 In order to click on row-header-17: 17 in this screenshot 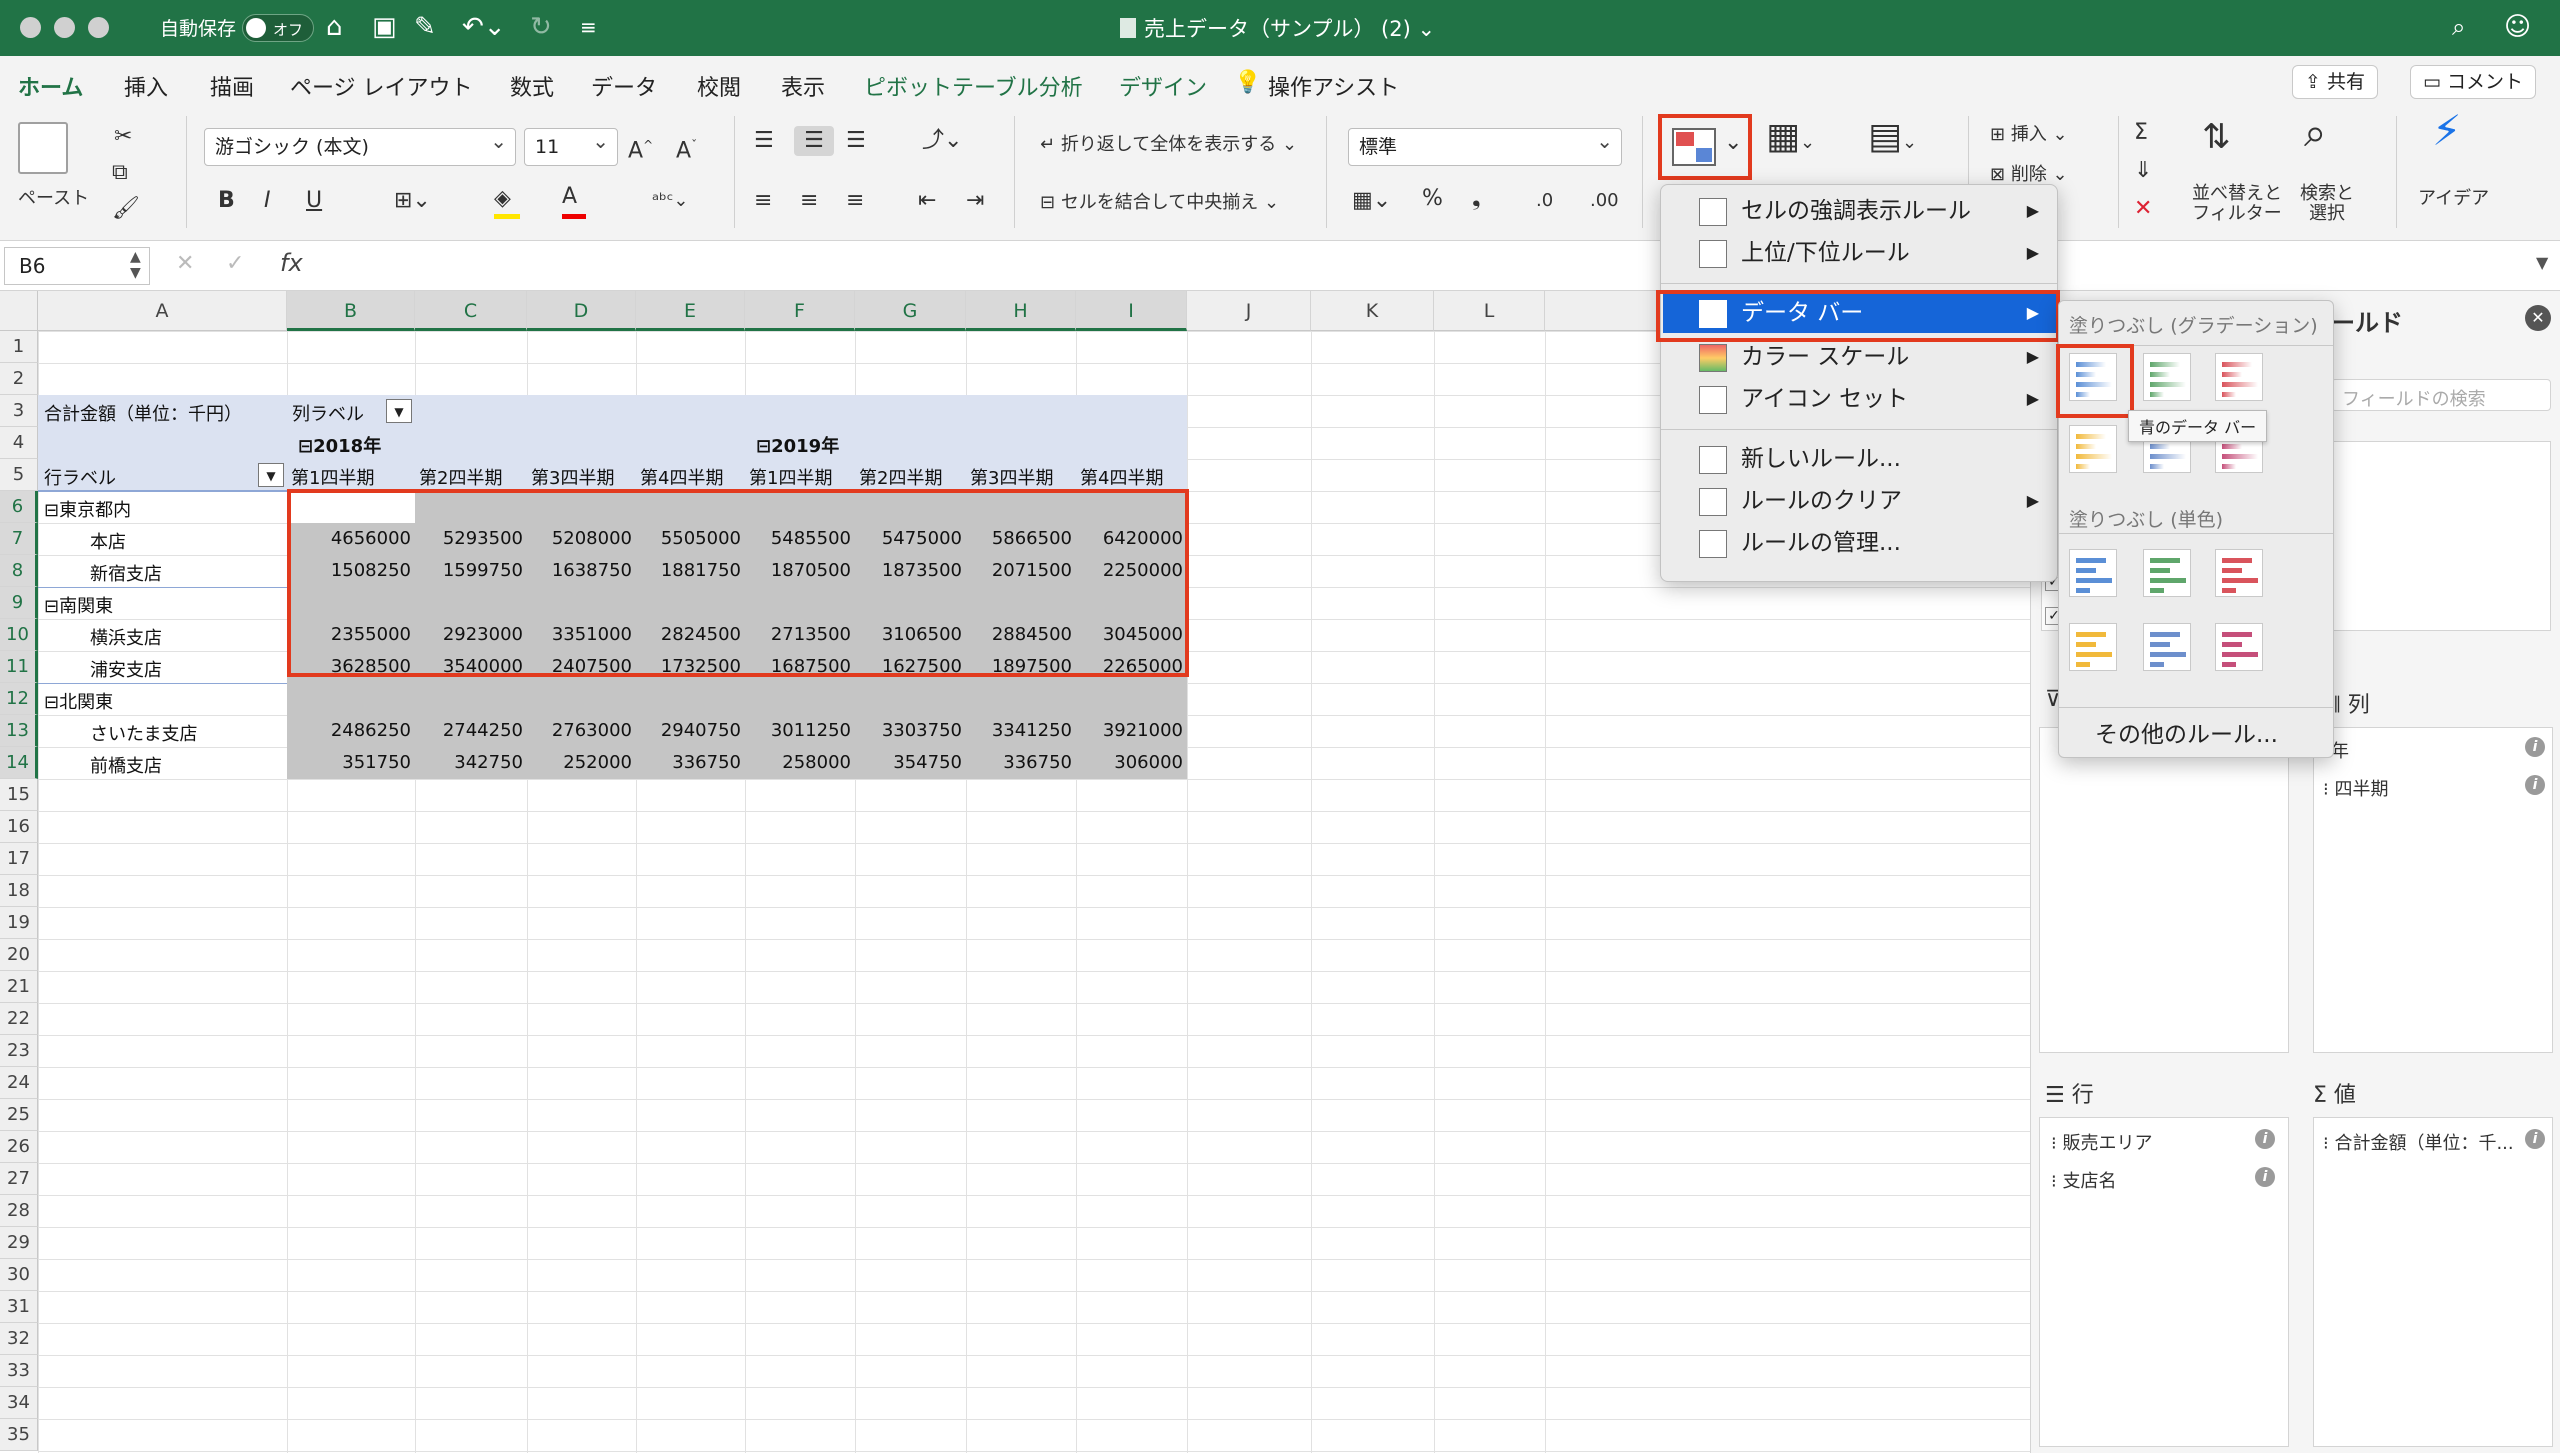, I will do `click(19, 859)`.